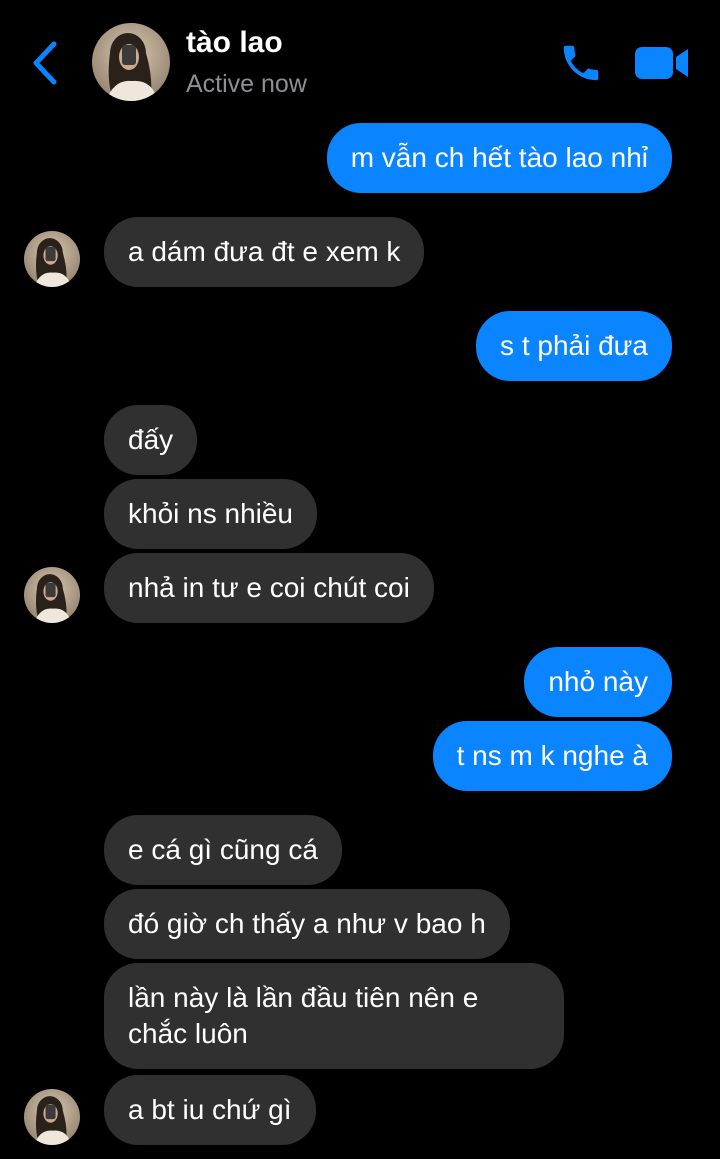 The height and width of the screenshot is (1159, 720). Describe the element at coordinates (598, 682) in the screenshot. I see `message-bubble-outgoing: nhỏ này` at that location.